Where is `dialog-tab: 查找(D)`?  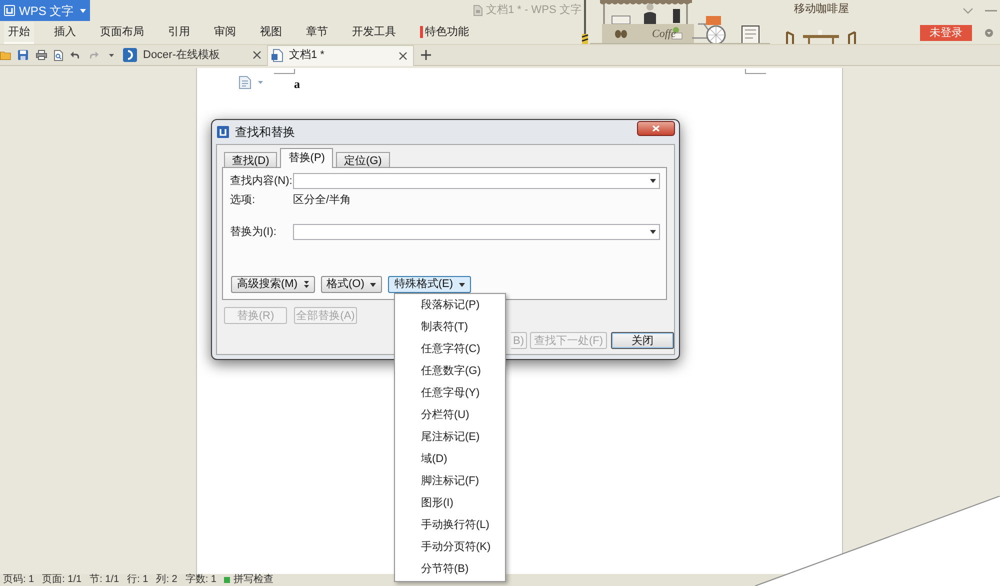
dialog-tab: 查找(D) is located at coordinates (251, 160).